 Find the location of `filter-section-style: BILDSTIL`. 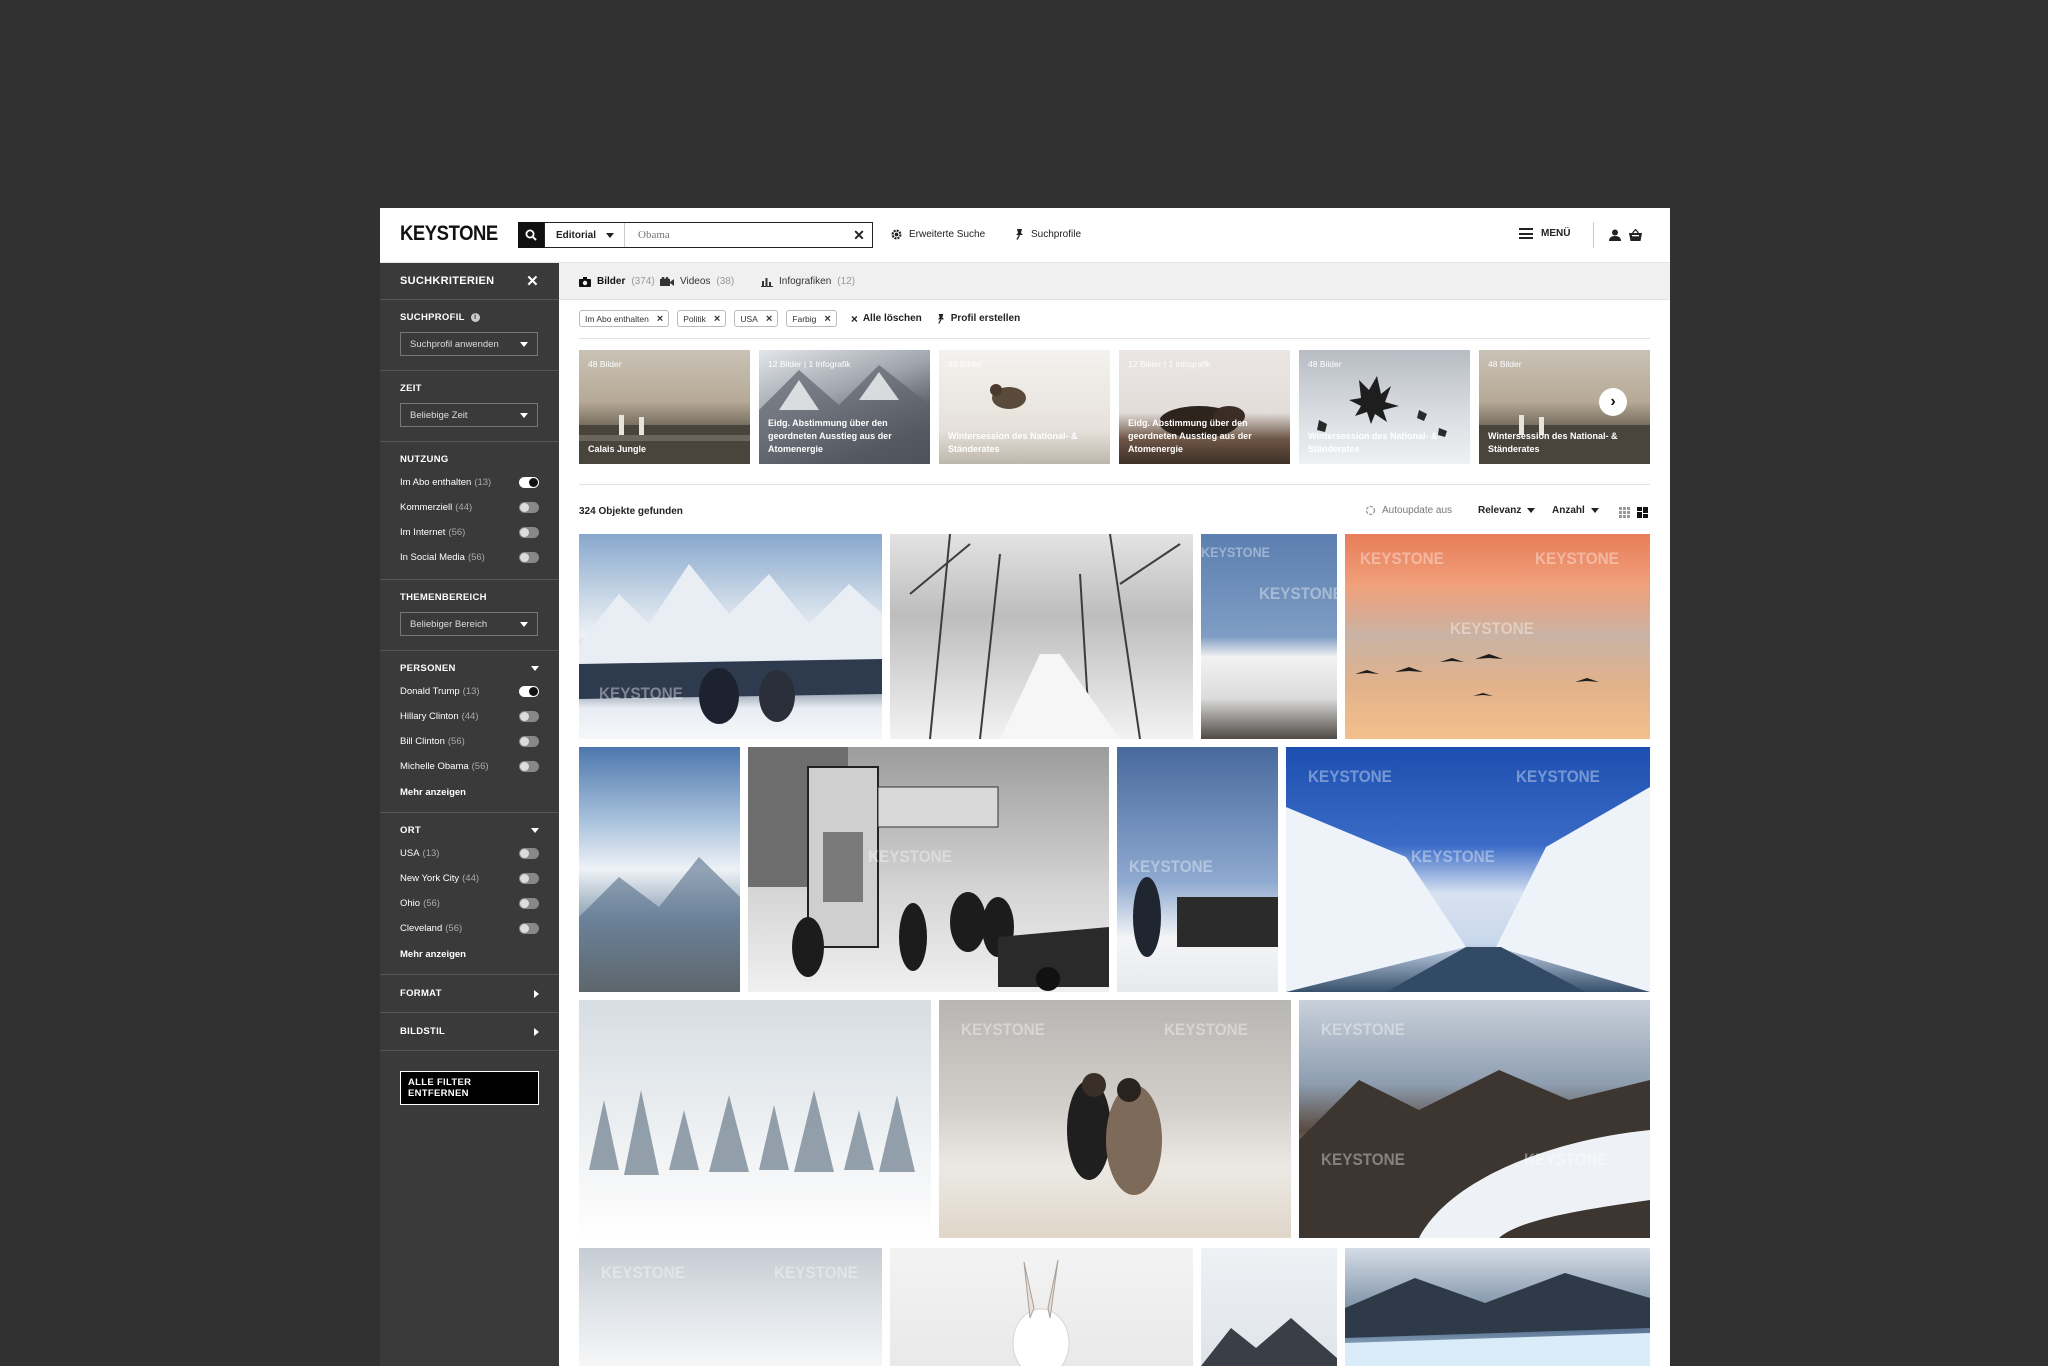

filter-section-style: BILDSTIL is located at coordinates (469, 1032).